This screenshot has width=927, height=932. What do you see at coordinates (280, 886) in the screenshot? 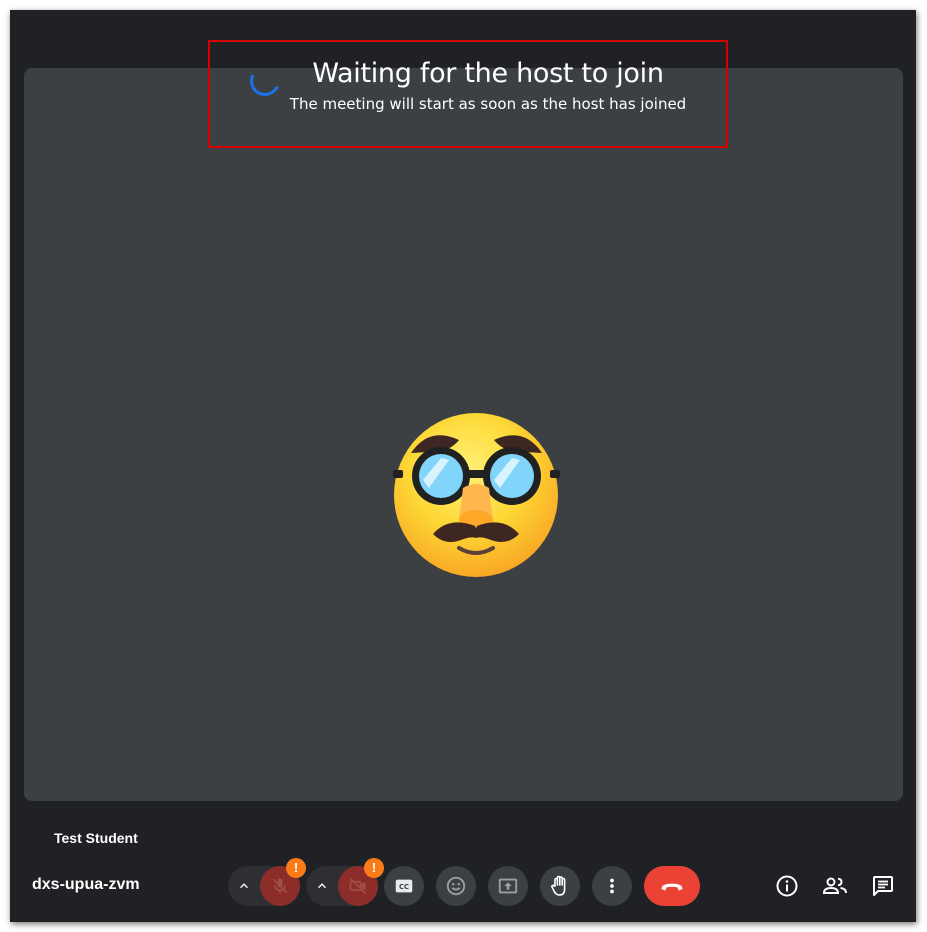
I see `mic-off-icon` at bounding box center [280, 886].